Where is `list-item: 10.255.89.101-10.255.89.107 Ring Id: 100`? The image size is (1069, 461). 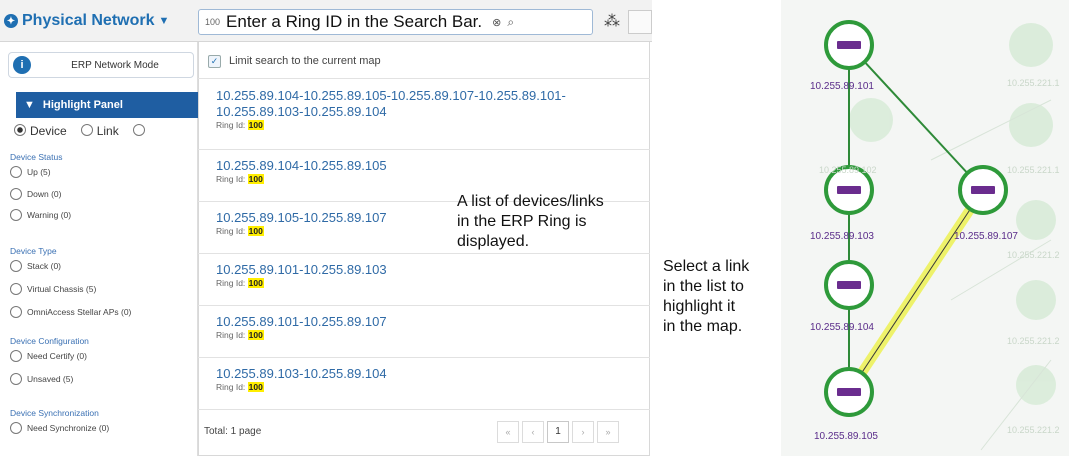 list-item: 10.255.89.101-10.255.89.107 Ring Id: 100 is located at coordinates (424, 332).